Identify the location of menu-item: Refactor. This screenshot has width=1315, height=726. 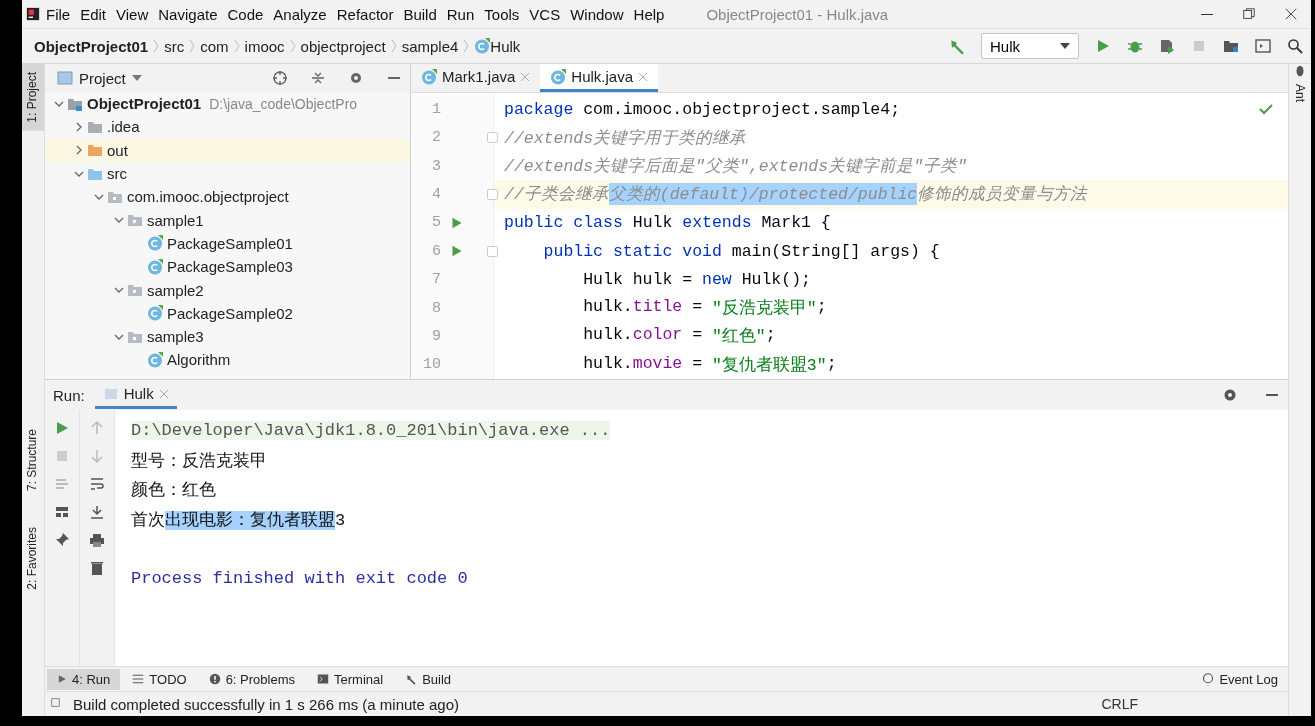
(365, 14).